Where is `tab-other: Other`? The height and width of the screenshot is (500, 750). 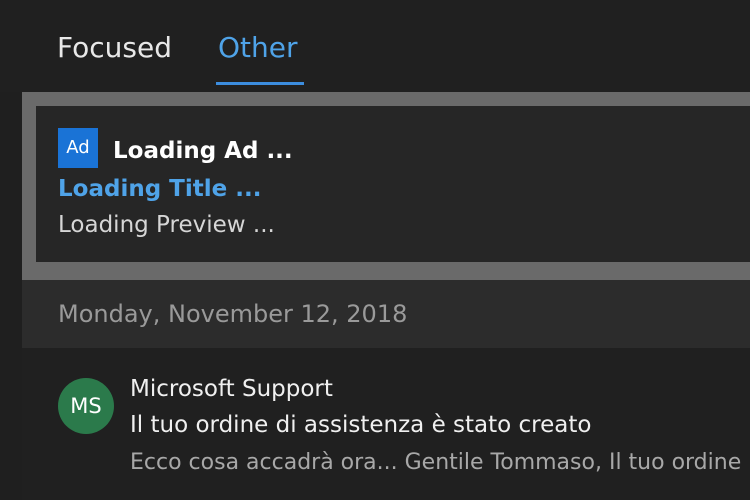 tab-other: Other is located at coordinates (258, 48).